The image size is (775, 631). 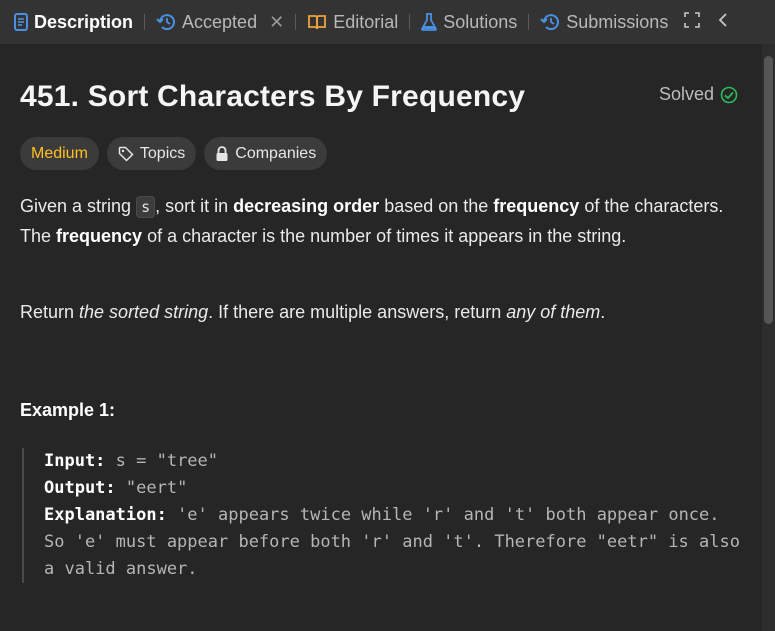 What do you see at coordinates (78, 206) in the screenshot?
I see `text: Given a string` at bounding box center [78, 206].